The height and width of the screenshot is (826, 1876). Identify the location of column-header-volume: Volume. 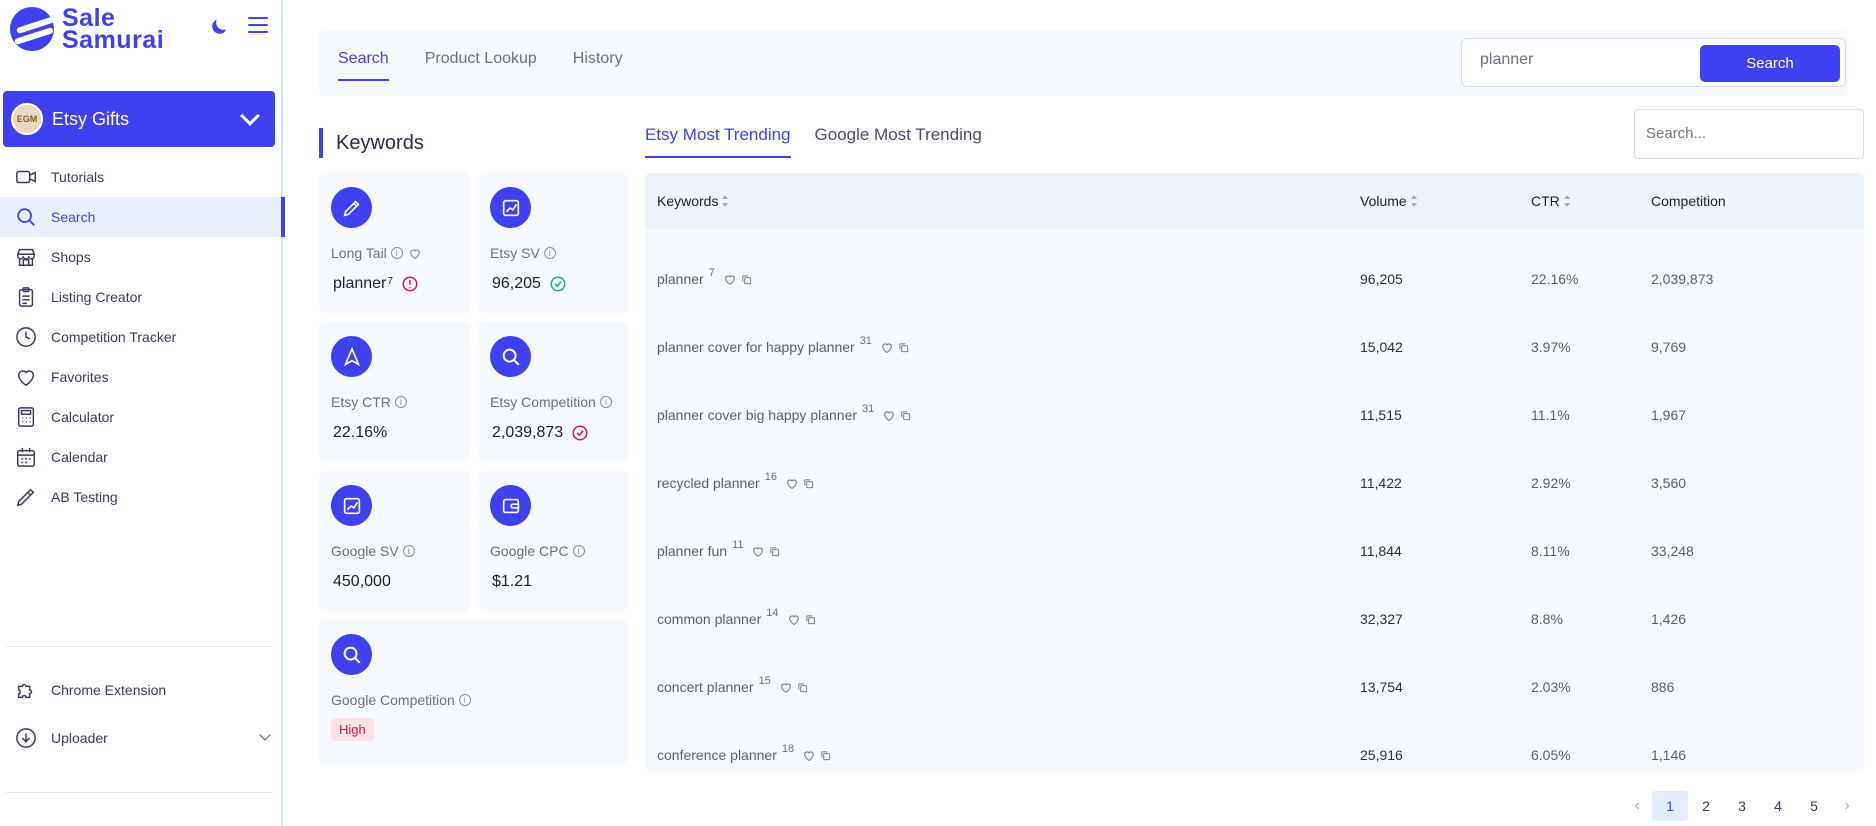
(1389, 201).